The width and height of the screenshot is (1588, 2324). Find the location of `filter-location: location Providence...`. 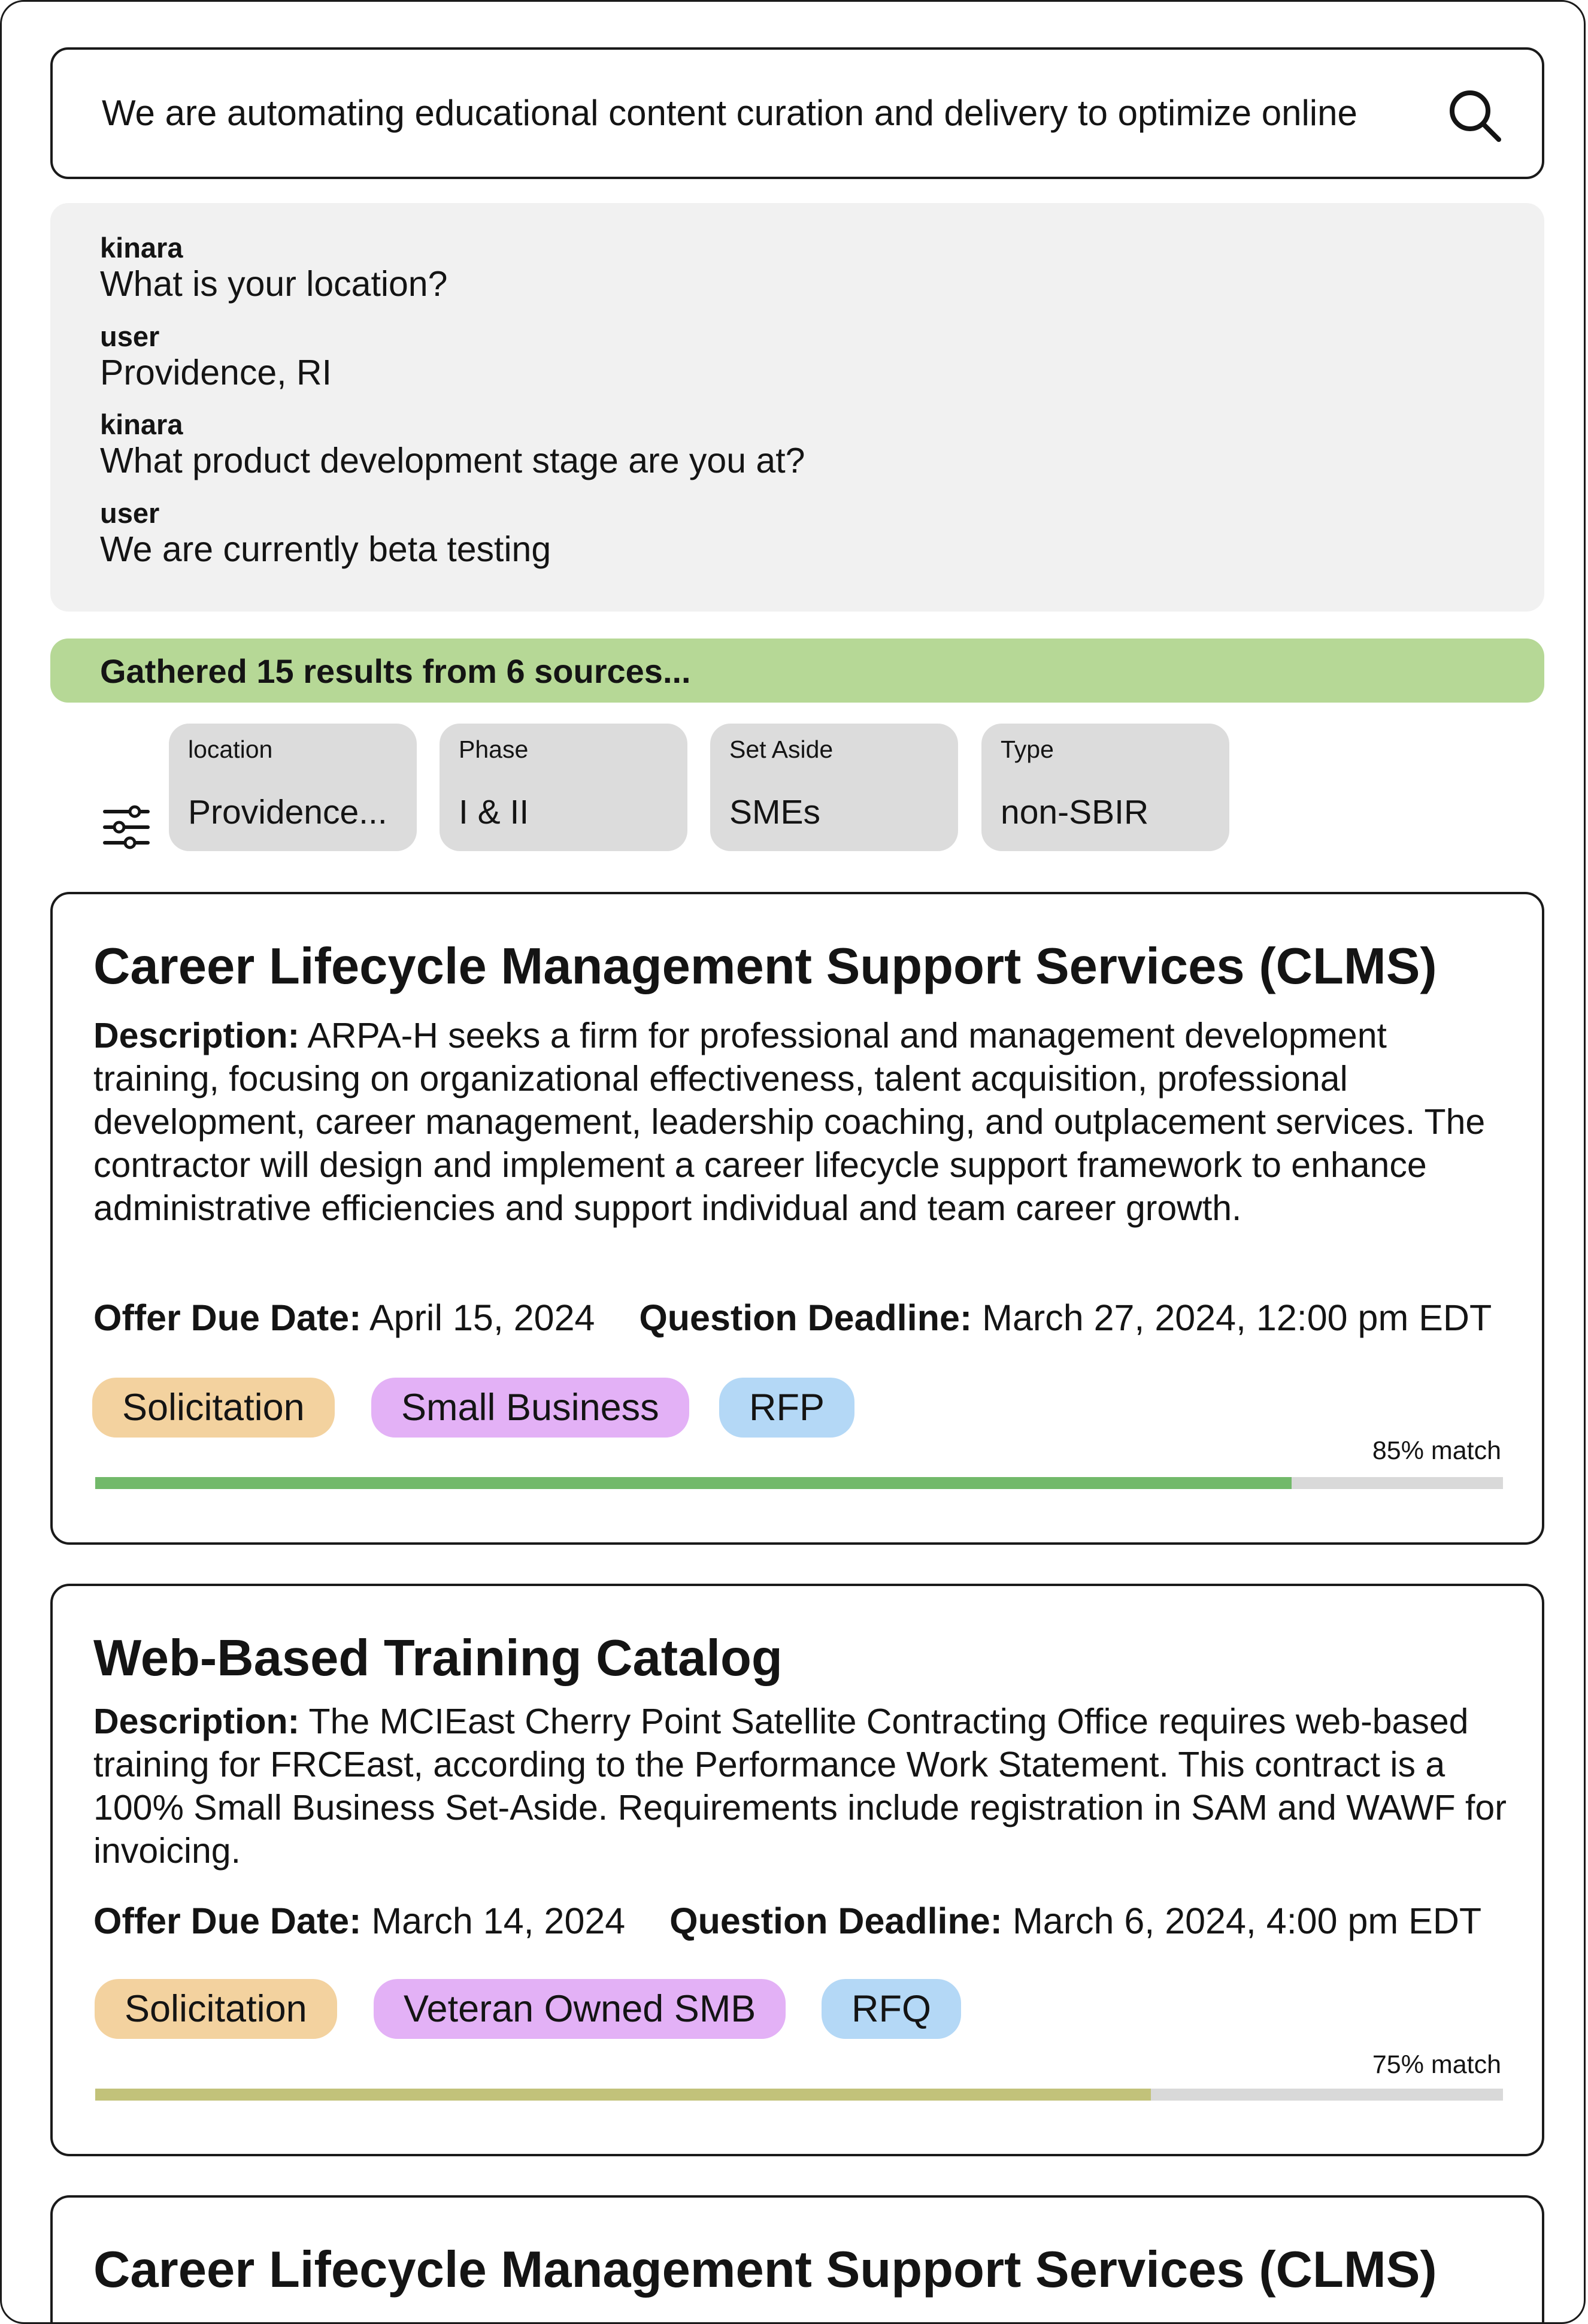

filter-location: location Providence... is located at coordinates (293, 787).